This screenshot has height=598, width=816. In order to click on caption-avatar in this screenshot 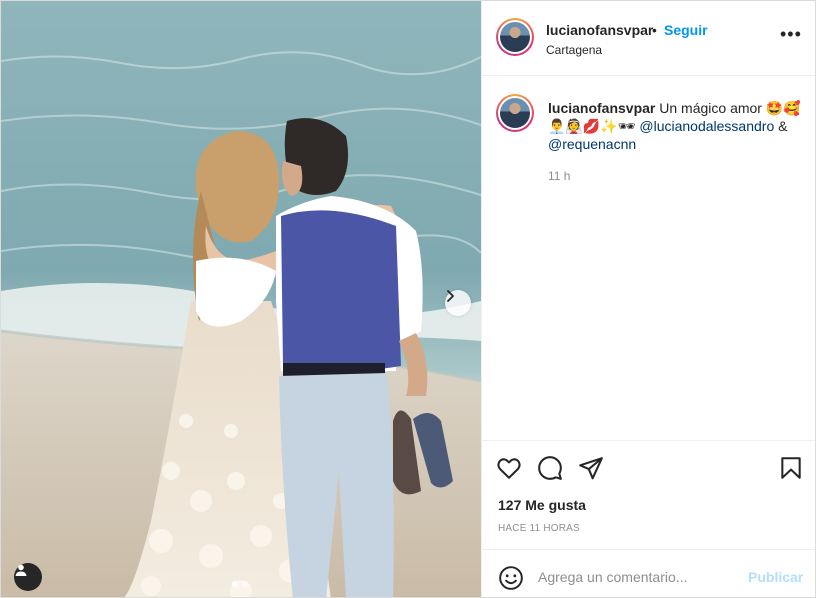, I will do `click(515, 113)`.